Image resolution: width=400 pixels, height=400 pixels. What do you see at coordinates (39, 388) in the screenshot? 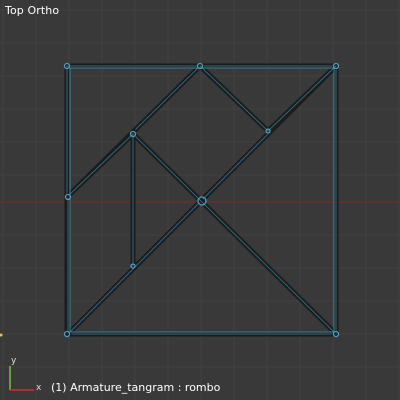
I see `gizmo-x-label: x` at bounding box center [39, 388].